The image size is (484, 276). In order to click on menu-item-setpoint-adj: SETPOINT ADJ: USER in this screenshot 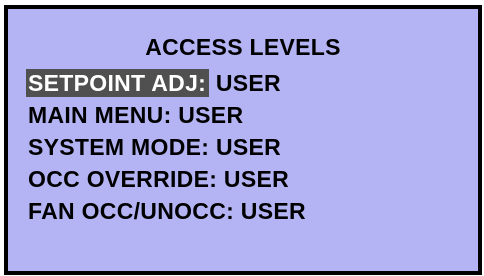, I will do `click(166, 83)`.